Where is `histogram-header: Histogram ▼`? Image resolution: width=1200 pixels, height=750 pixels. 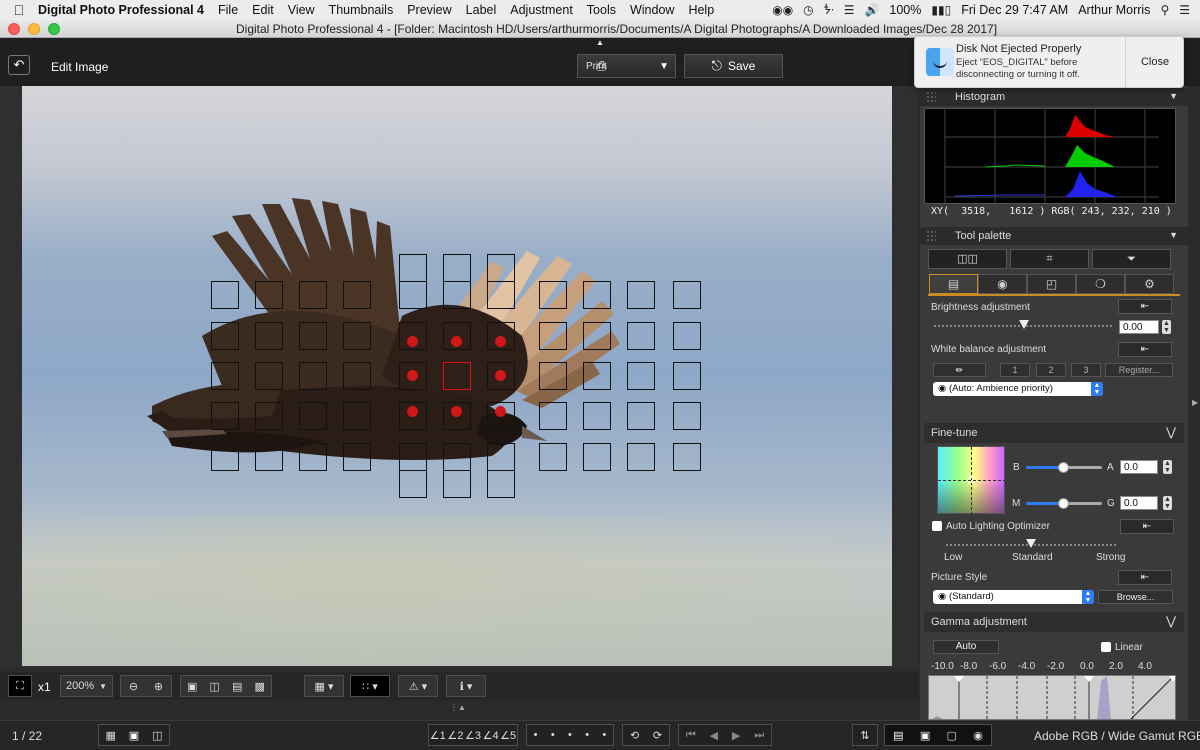 histogram-header: Histogram ▼ is located at coordinates (1054, 97).